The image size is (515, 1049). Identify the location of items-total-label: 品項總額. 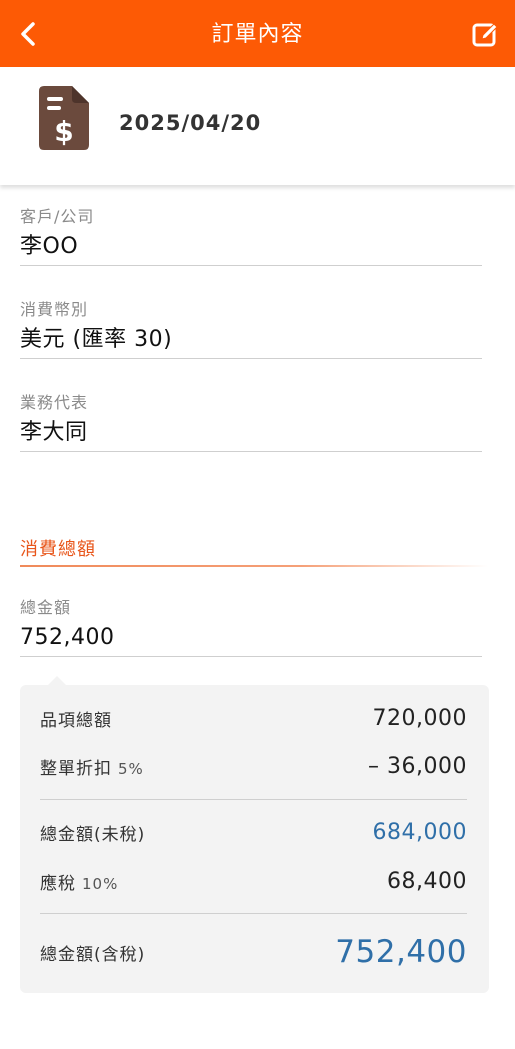
(76, 720).